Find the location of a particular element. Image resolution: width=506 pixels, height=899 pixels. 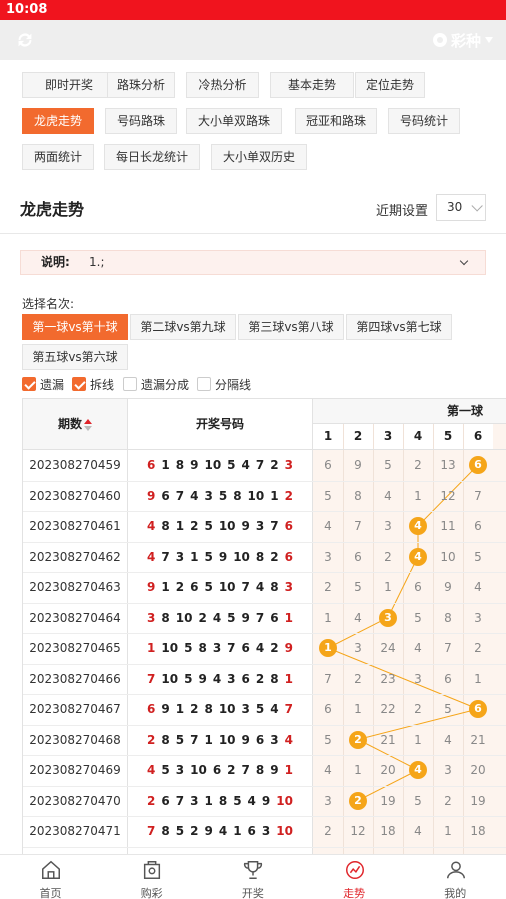

refresh-icon is located at coordinates (25, 40).